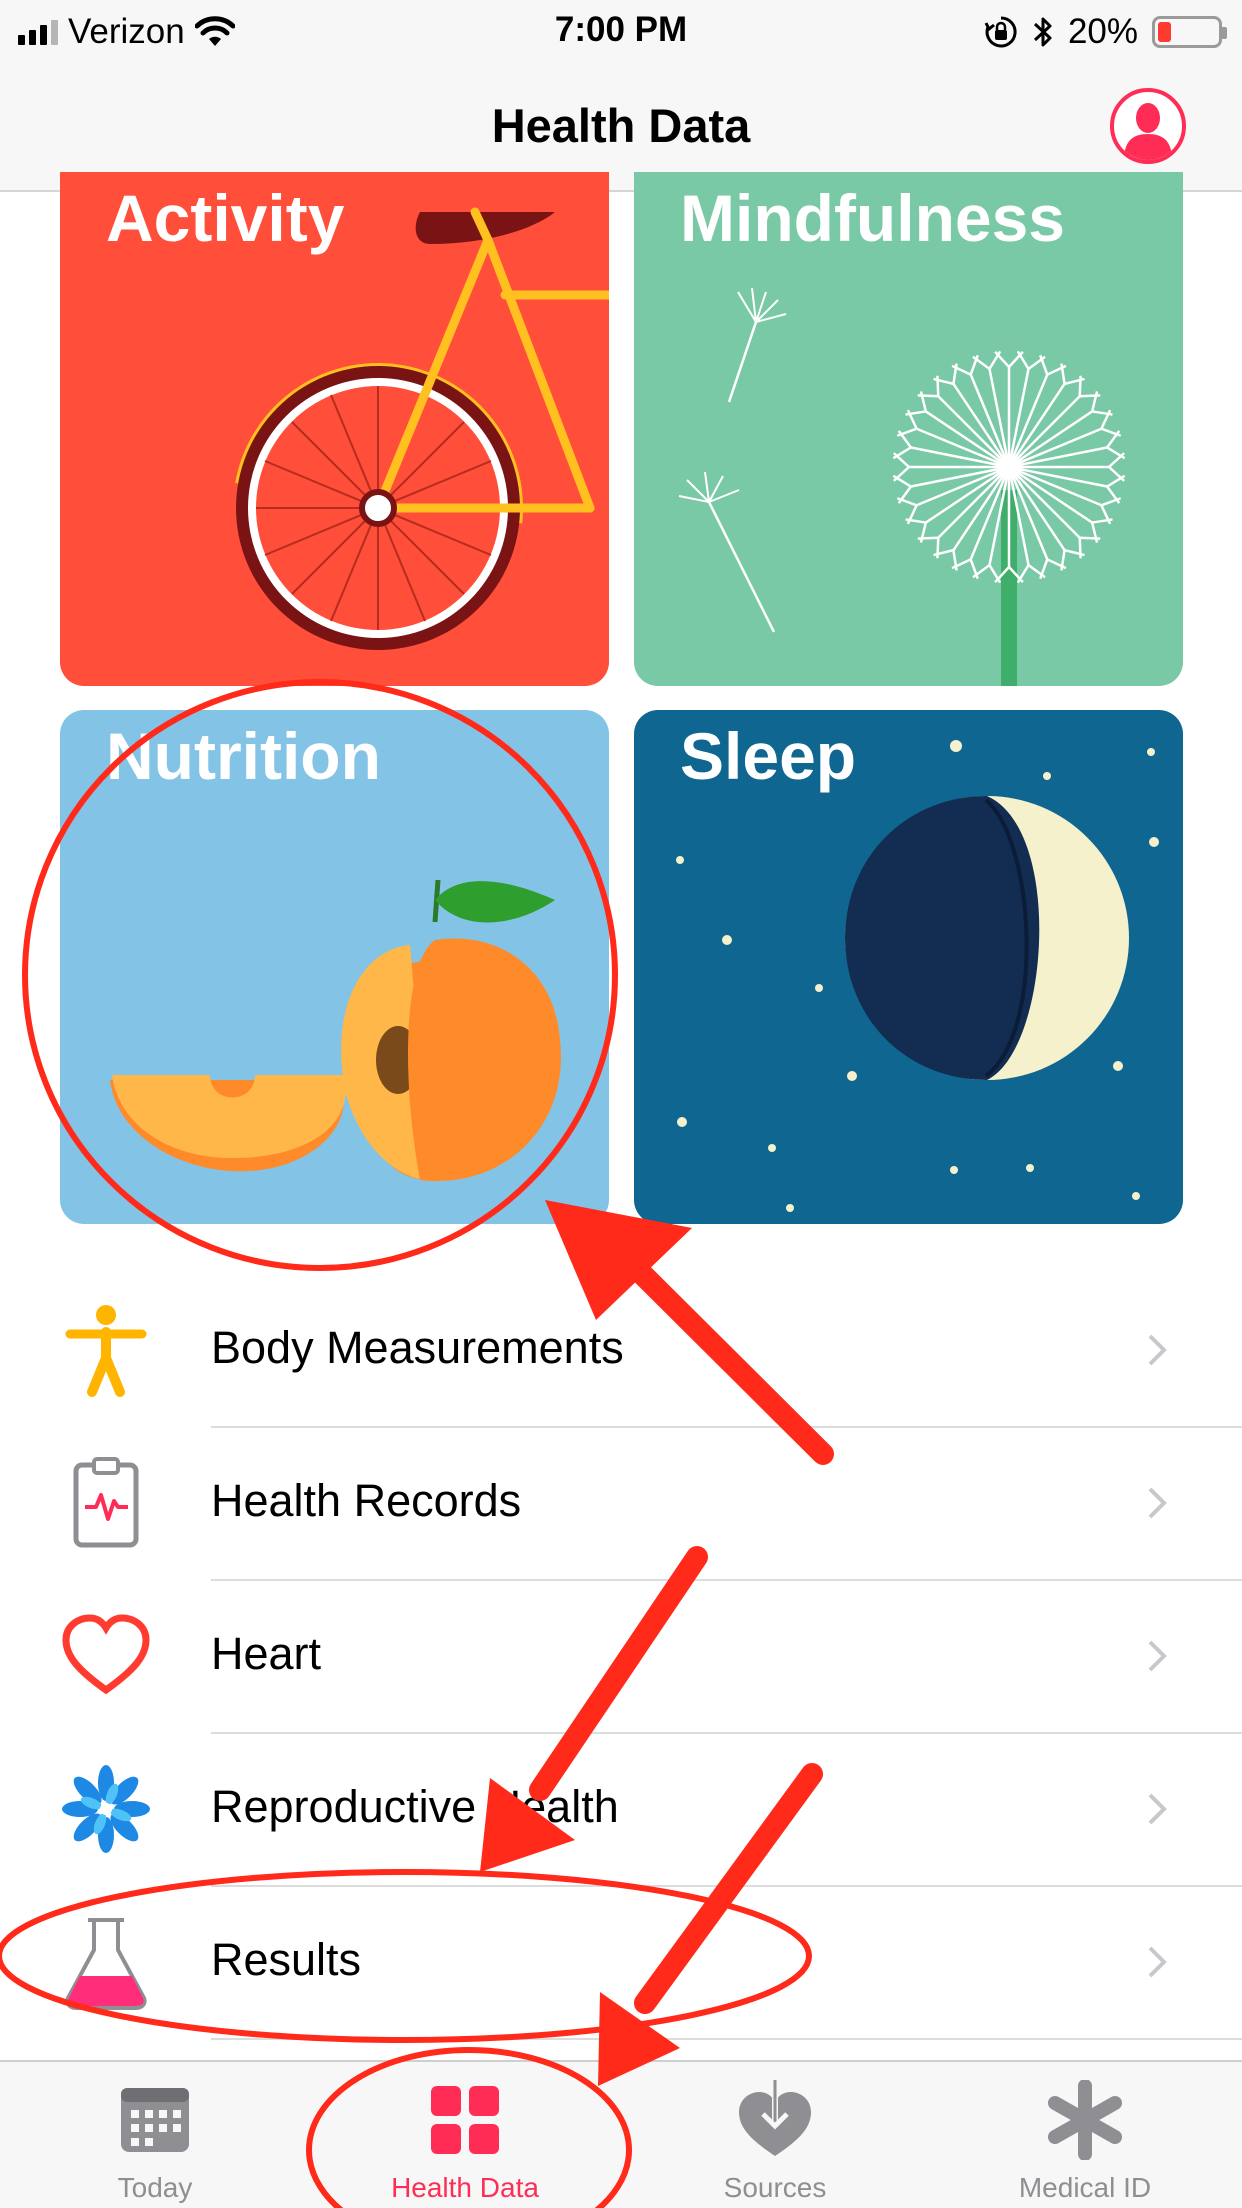  I want to click on list-item-label: Results, so click(286, 1959).